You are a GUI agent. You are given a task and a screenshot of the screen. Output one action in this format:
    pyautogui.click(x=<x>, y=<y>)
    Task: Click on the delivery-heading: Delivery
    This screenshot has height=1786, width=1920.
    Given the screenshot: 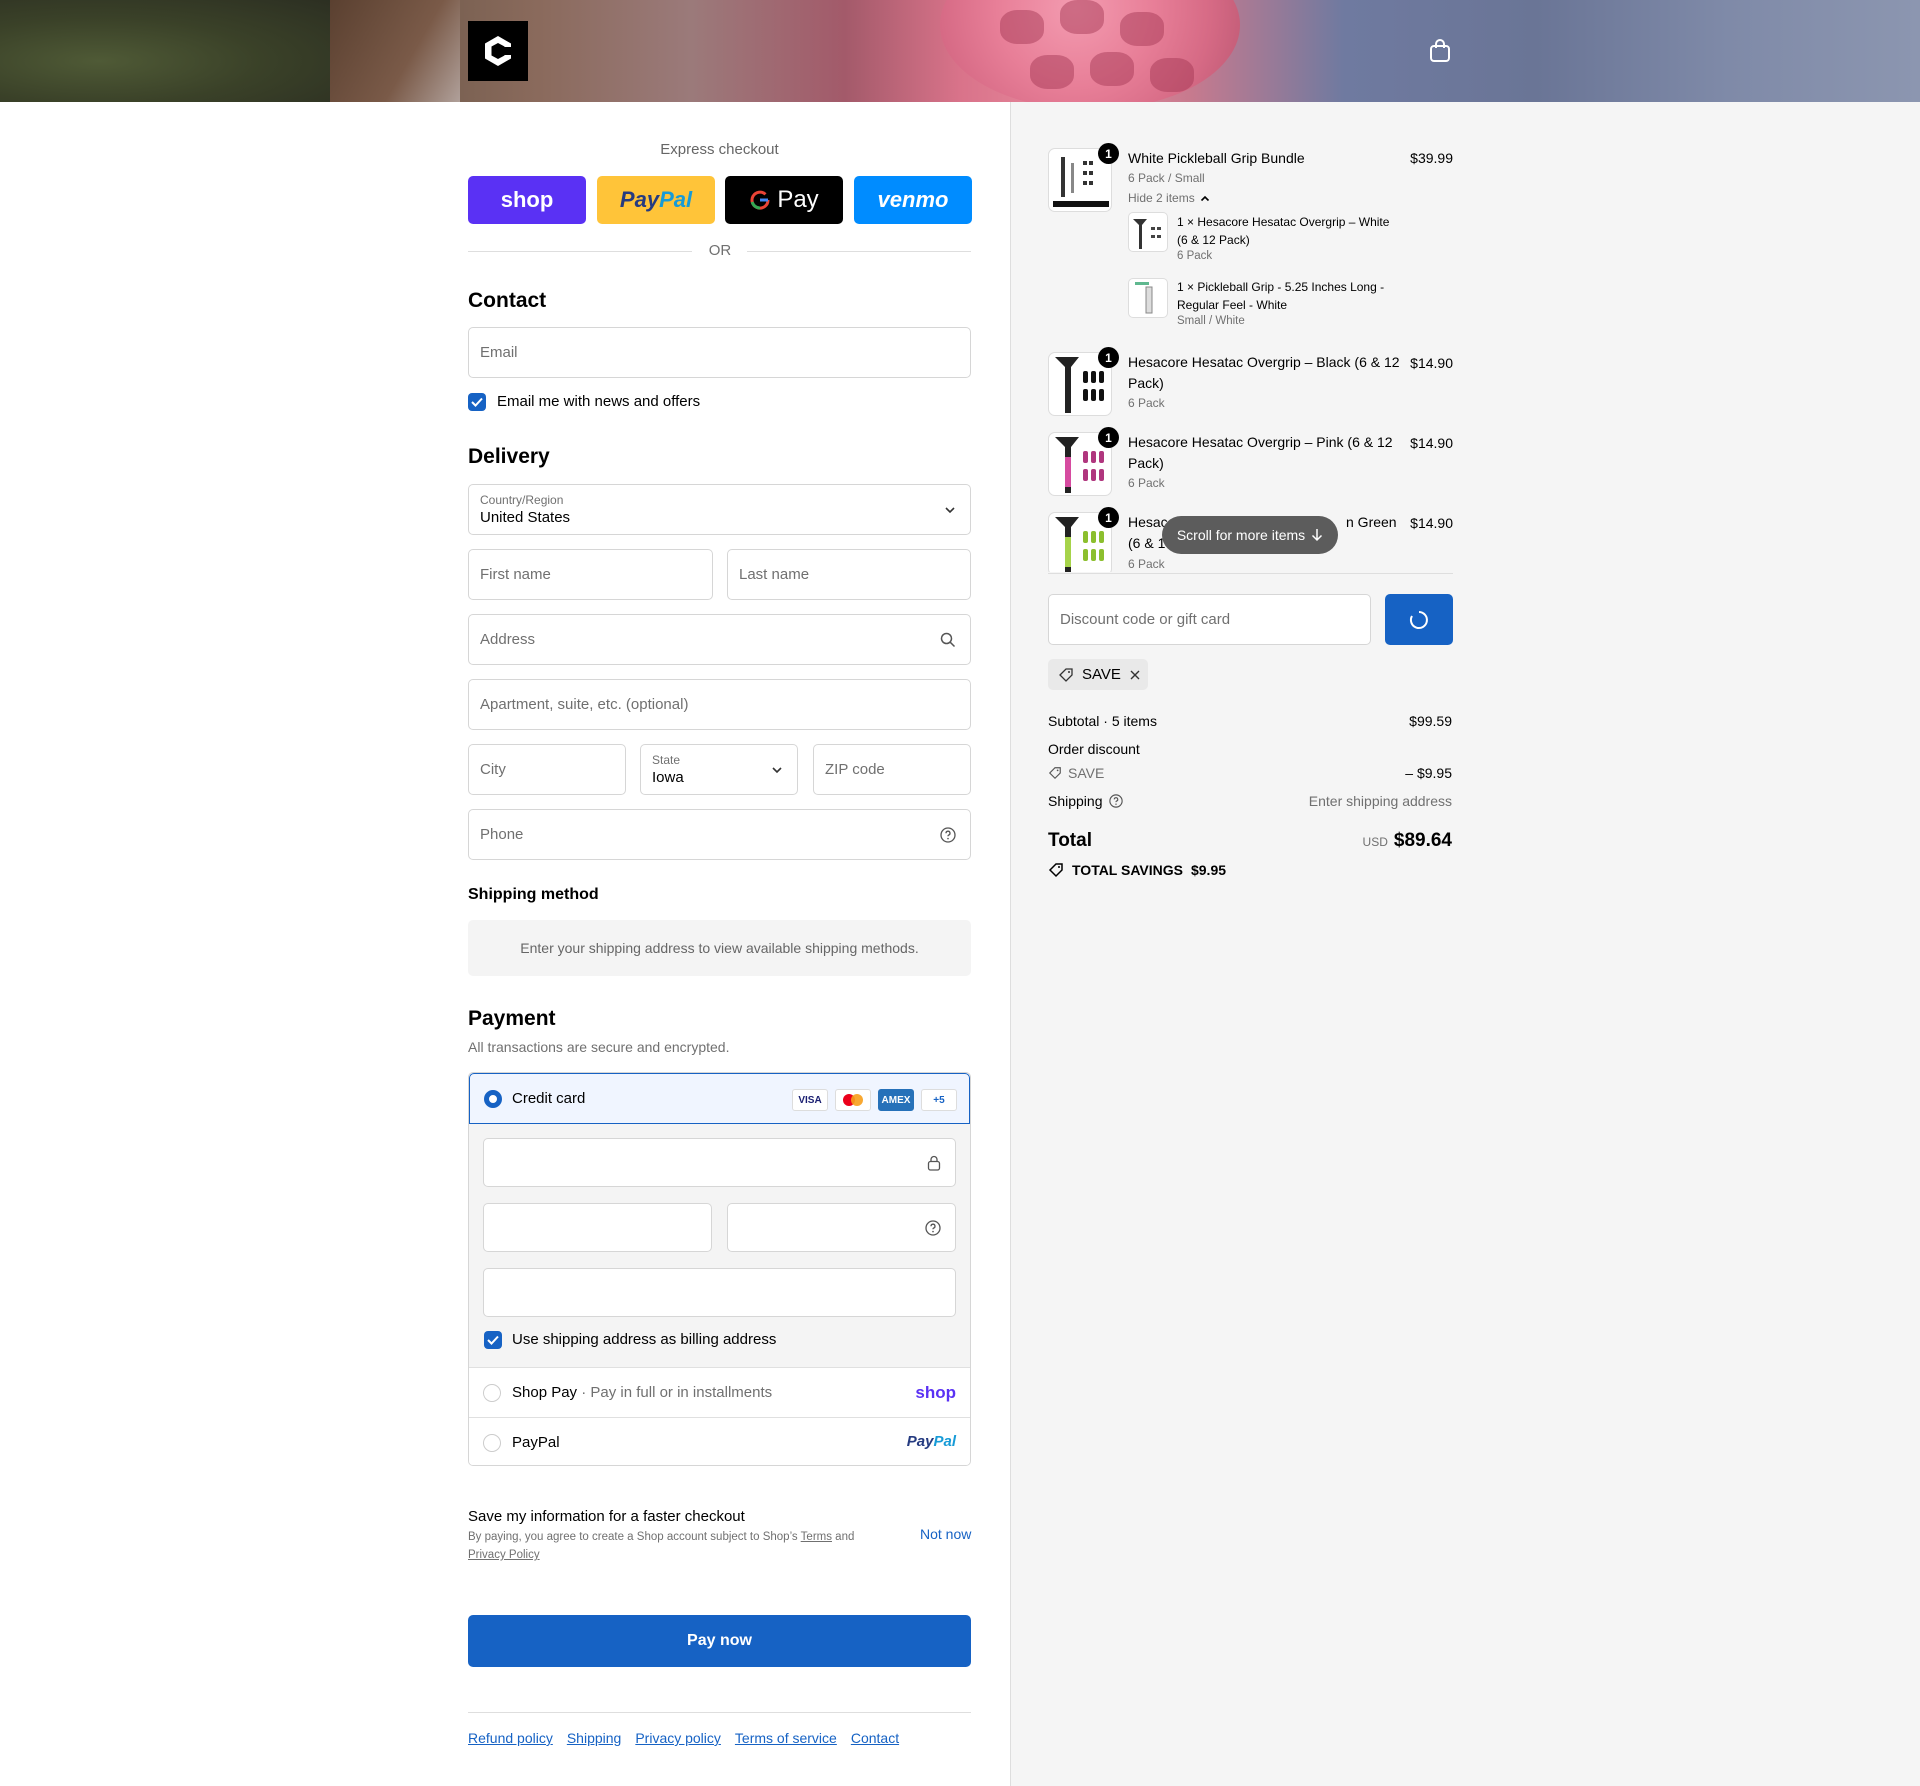 What is the action you would take?
    pyautogui.click(x=509, y=456)
    